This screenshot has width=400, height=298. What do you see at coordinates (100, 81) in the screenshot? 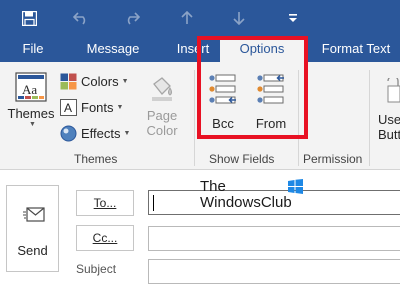
I see `colors-label: Colors` at bounding box center [100, 81].